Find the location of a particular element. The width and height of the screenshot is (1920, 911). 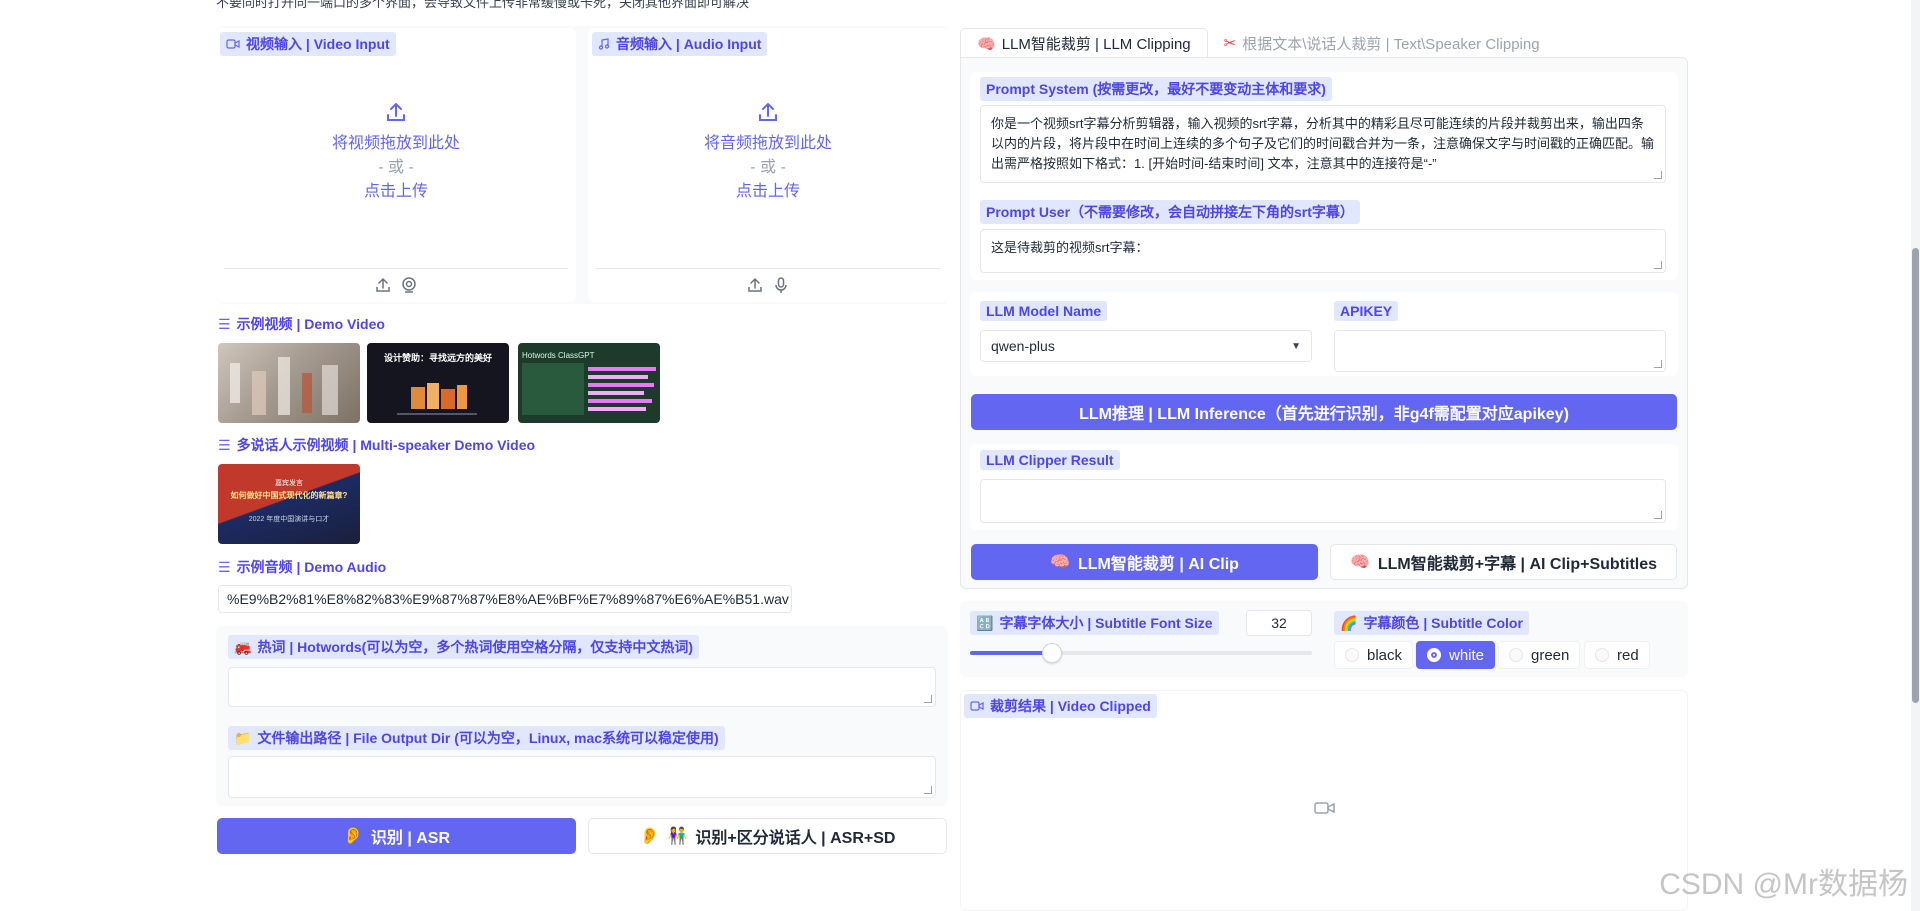

prompt-user-label-text: Prompt User（不需要修改，会自动拼接左下角的srt字幕） is located at coordinates (1170, 212).